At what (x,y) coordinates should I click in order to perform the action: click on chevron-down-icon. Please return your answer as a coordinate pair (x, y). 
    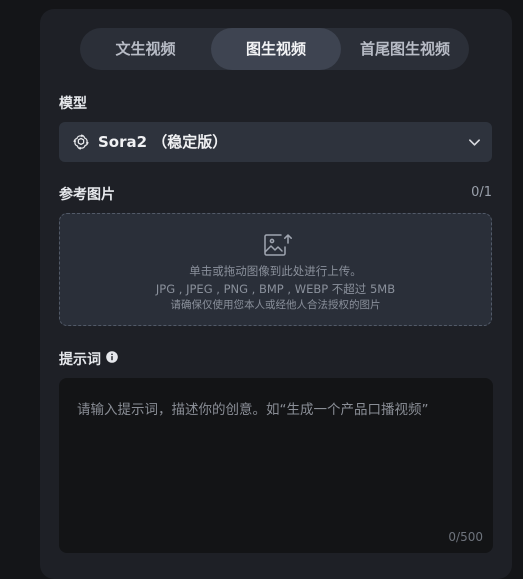
    Looking at the image, I should click on (474, 142).